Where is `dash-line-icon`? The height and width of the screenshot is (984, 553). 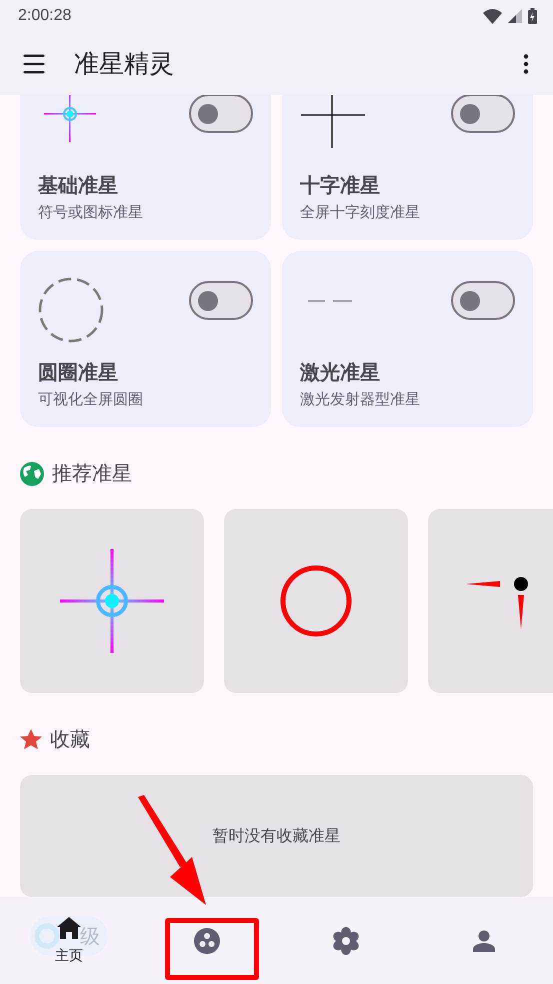 dash-line-icon is located at coordinates (330, 301).